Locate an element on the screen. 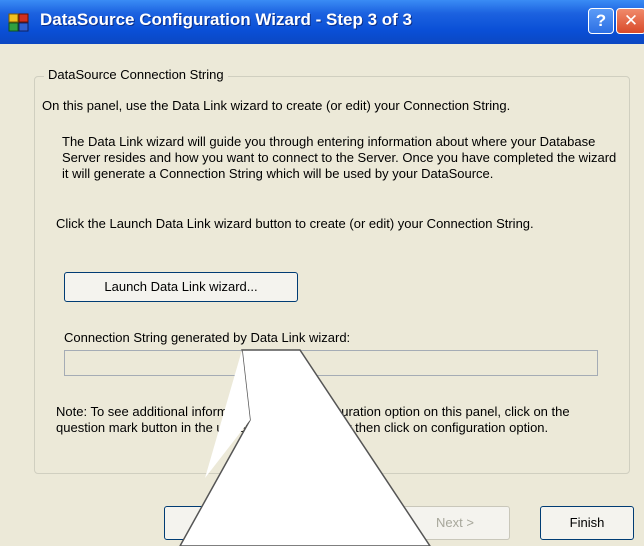 This screenshot has width=644, height=546. connection-string-field is located at coordinates (331, 363).